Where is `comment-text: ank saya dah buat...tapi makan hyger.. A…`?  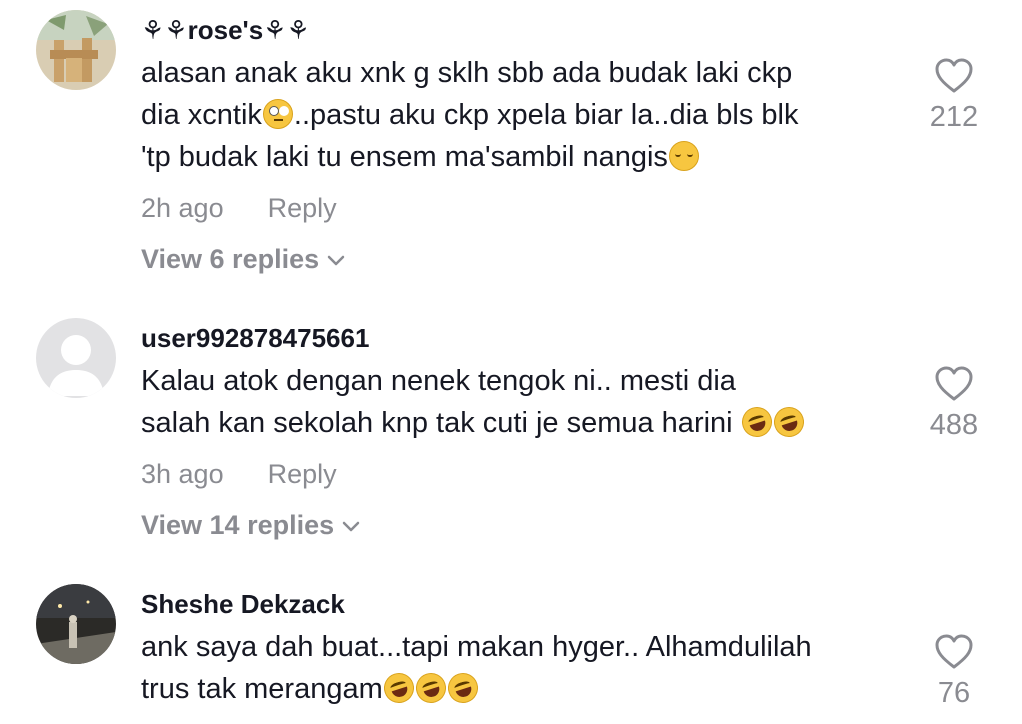
comment-text: ank saya dah buat...tapi makan hyger.. A… is located at coordinates (521, 668).